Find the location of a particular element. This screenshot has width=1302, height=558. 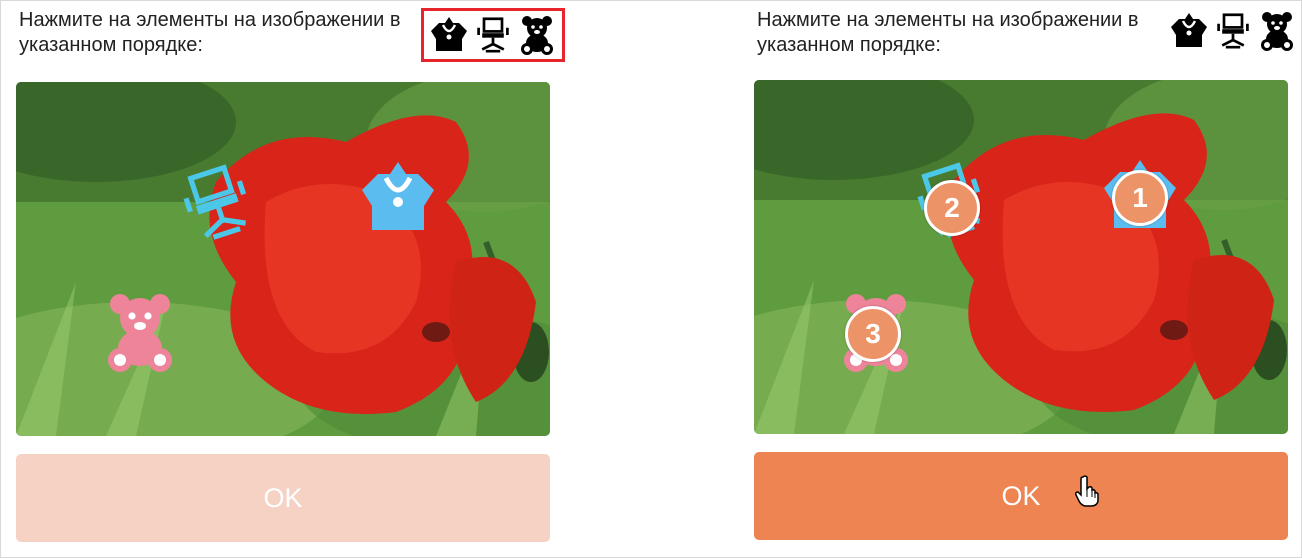

selection-marker-3: 3 is located at coordinates (873, 334).